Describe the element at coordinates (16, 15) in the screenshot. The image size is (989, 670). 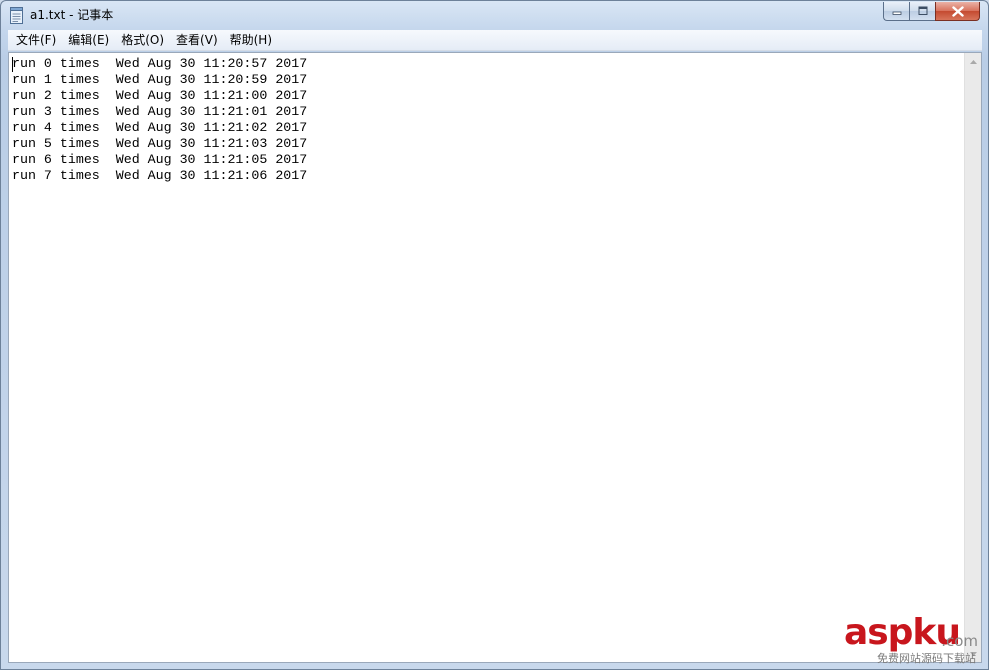
I see `notepad-icon` at that location.